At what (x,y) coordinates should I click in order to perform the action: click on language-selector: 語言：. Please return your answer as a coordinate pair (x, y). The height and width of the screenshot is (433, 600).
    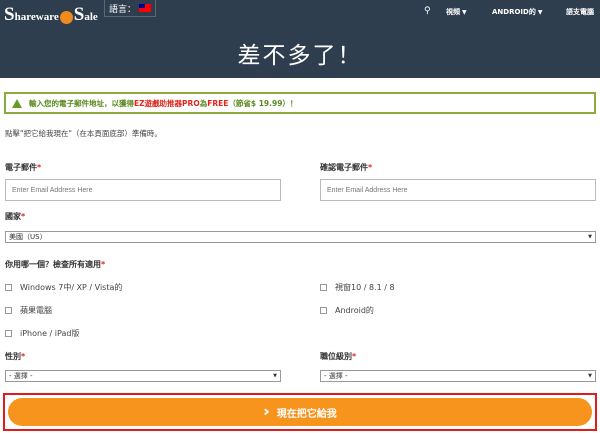
    Looking at the image, I should click on (130, 8).